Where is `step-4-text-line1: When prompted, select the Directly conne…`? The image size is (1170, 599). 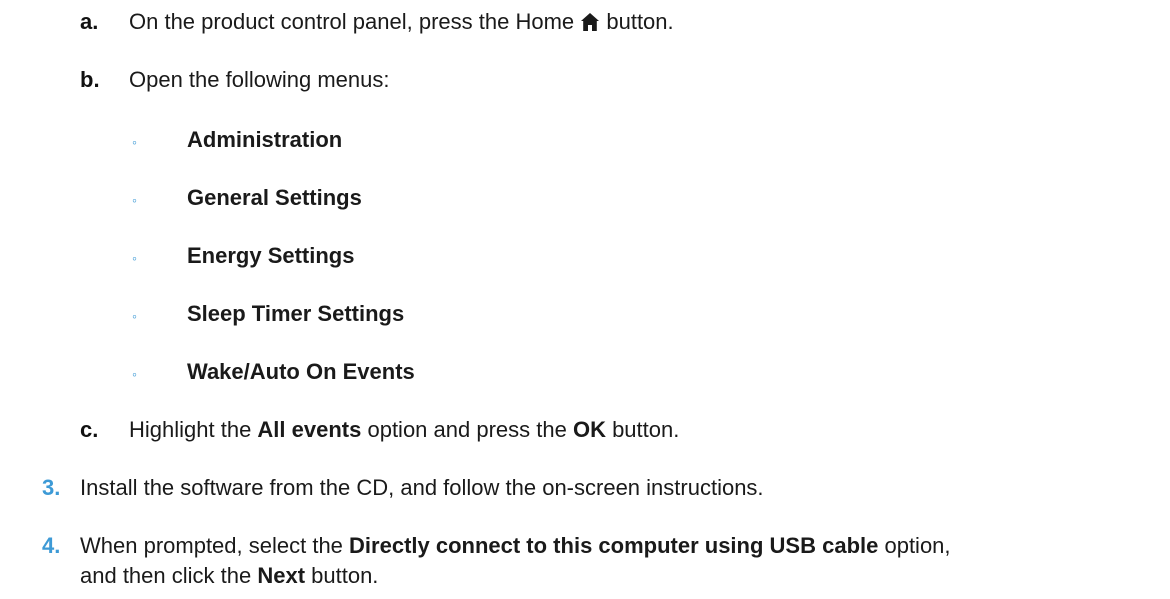 step-4-text-line1: When prompted, select the Directly conne… is located at coordinates (515, 546).